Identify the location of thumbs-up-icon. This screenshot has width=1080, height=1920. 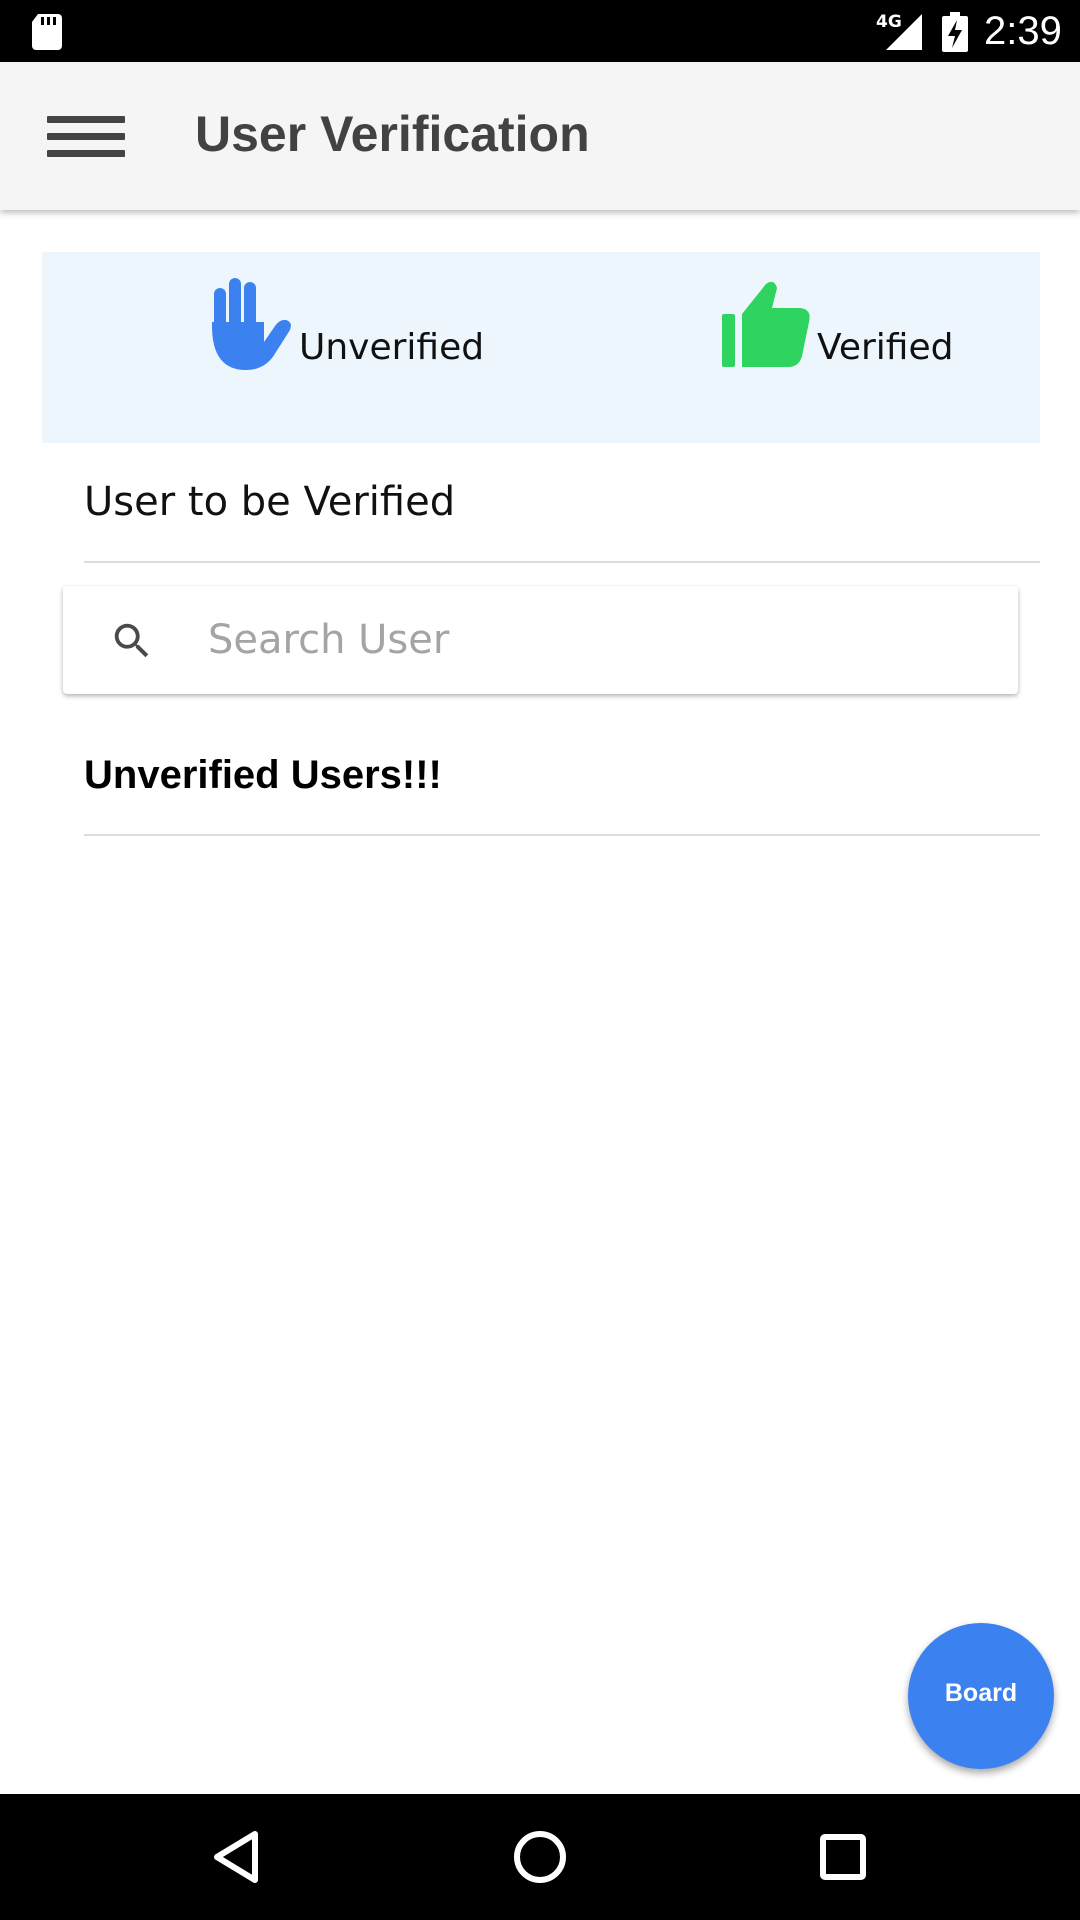
(766, 324).